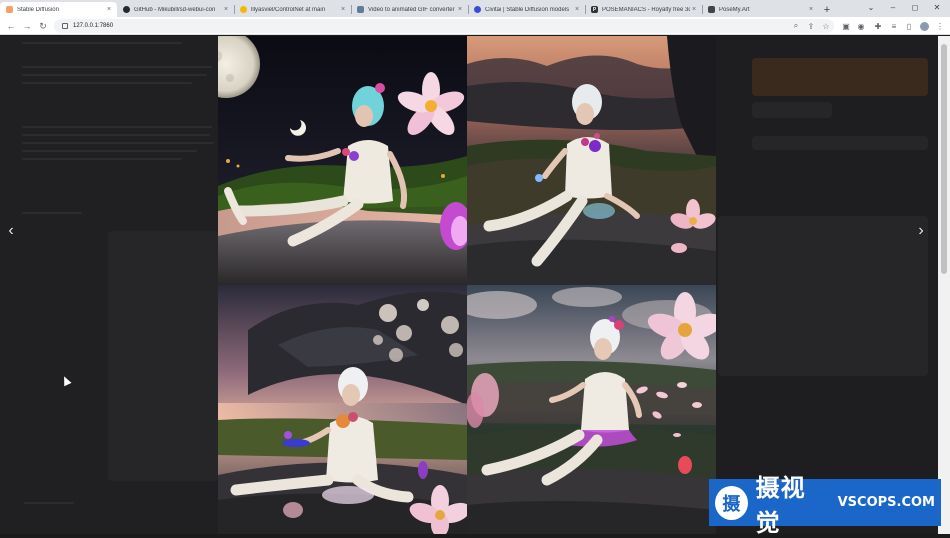 Image resolution: width=950 pixels, height=538 pixels. I want to click on extension-icon: ◉, so click(861, 26).